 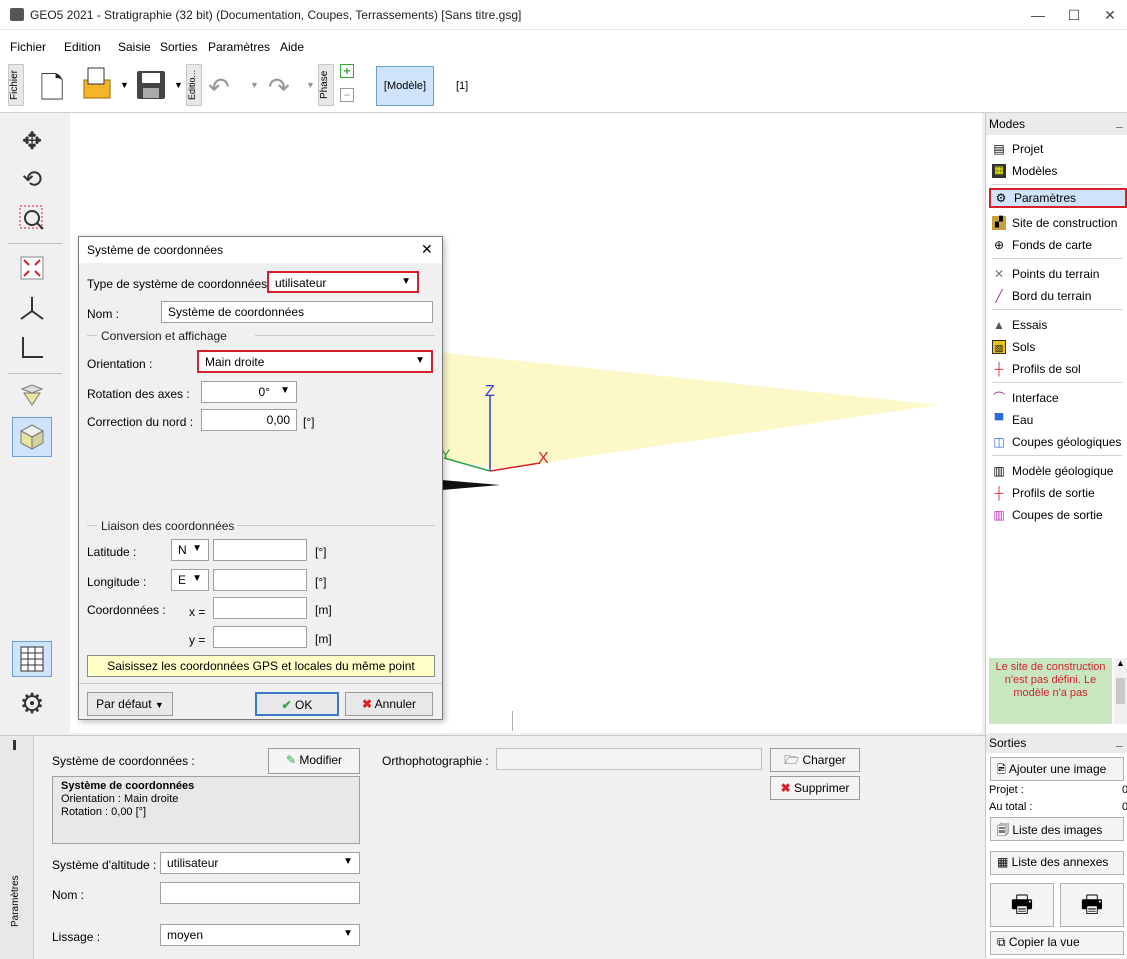 I want to click on image-list-icon: 🗐, so click(x=1005, y=830).